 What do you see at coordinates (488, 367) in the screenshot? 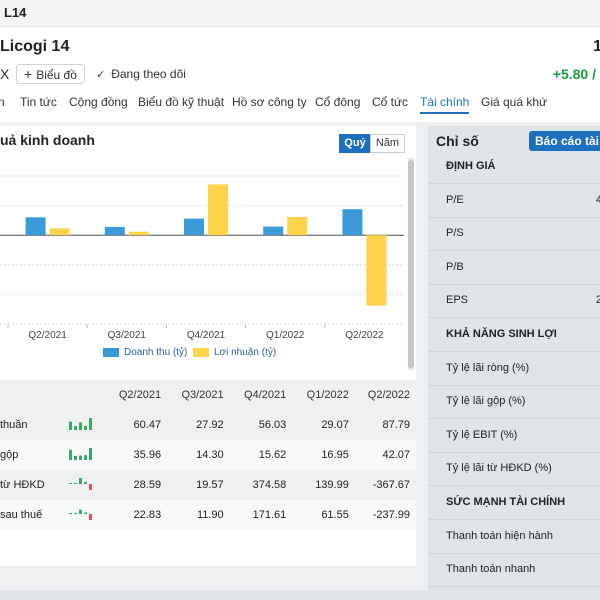
I see `indicator-label: Tỷ lệ lãi ròng (%)` at bounding box center [488, 367].